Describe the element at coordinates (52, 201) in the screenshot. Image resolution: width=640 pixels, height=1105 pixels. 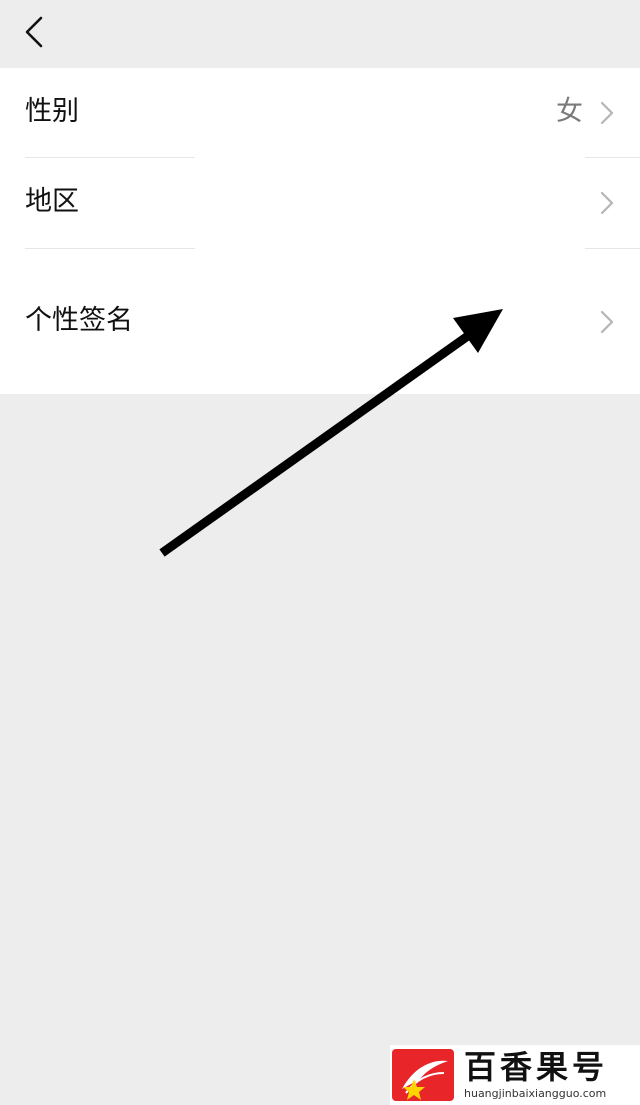
I see `settings-row-label: 地区` at that location.